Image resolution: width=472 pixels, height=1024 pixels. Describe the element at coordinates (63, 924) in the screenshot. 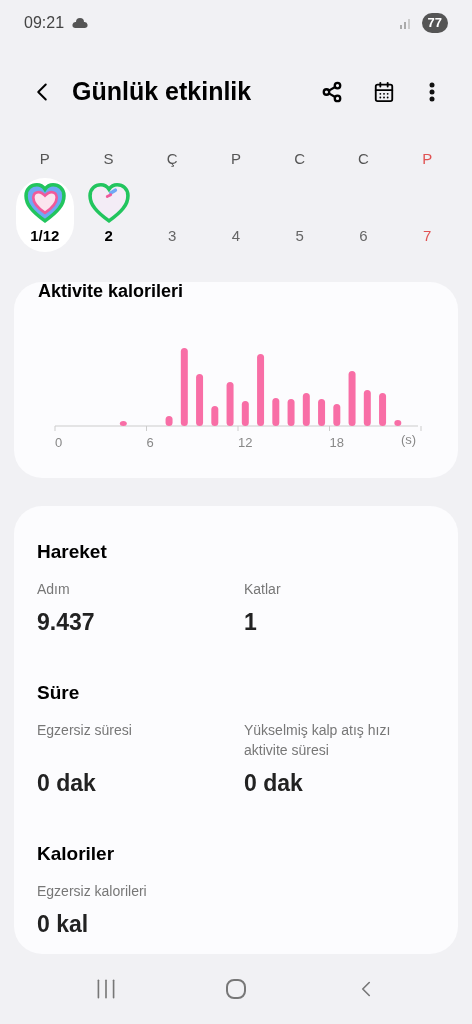

I see `metric-value: 0 kal` at that location.